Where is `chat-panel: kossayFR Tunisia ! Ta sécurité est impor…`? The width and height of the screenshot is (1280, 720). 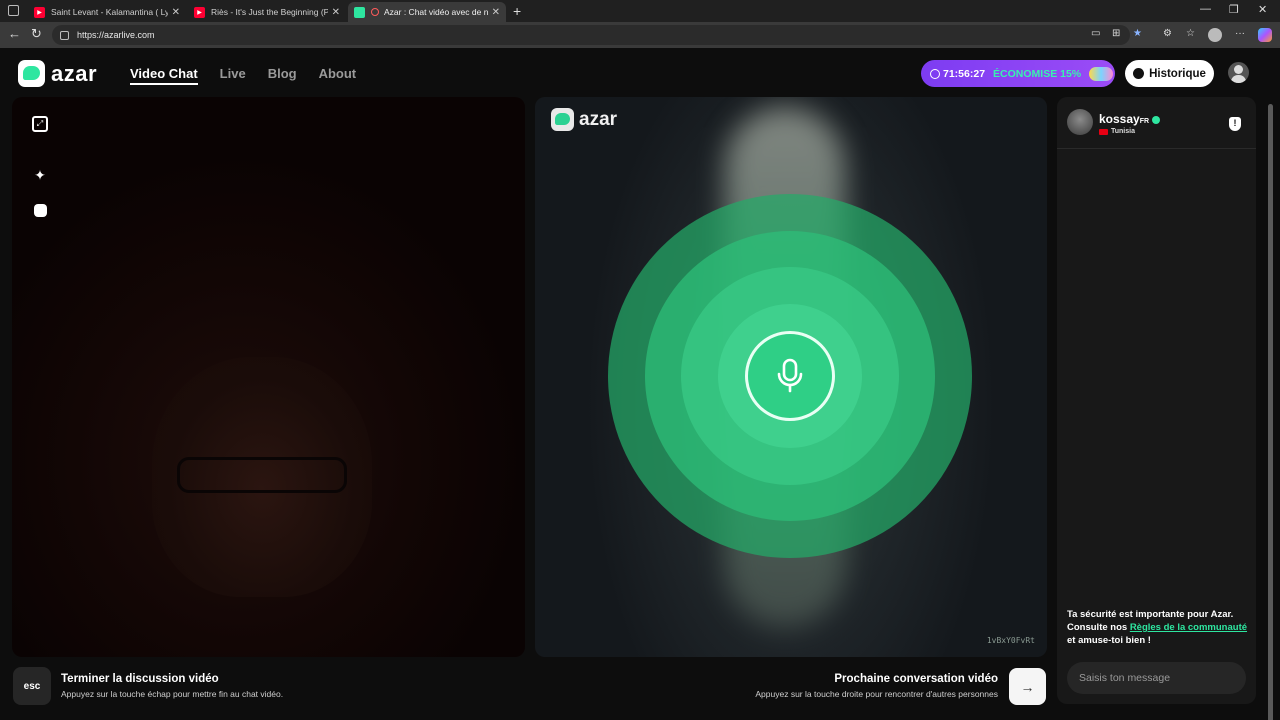 chat-panel: kossayFR Tunisia ! Ta sécurité est impor… is located at coordinates (1156, 400).